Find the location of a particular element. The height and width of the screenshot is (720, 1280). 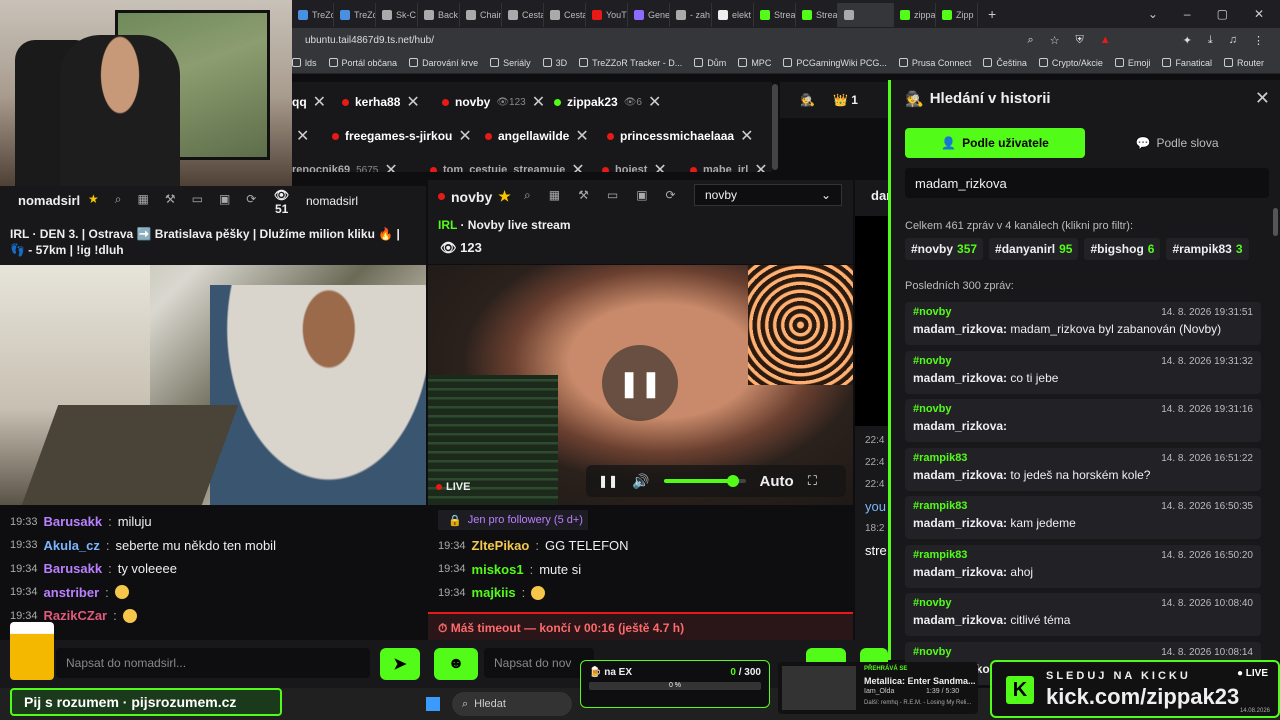

channel-tab: novby 👁123 ✕ is located at coordinates (493, 102).